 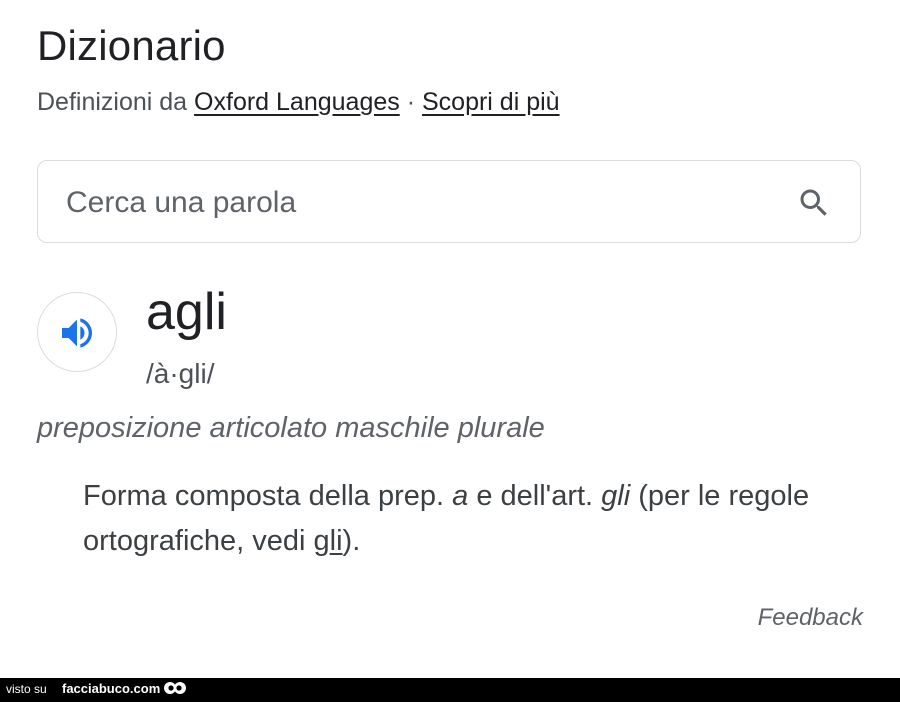 What do you see at coordinates (111, 688) in the screenshot?
I see `watermark-brand: facciabuco.com` at bounding box center [111, 688].